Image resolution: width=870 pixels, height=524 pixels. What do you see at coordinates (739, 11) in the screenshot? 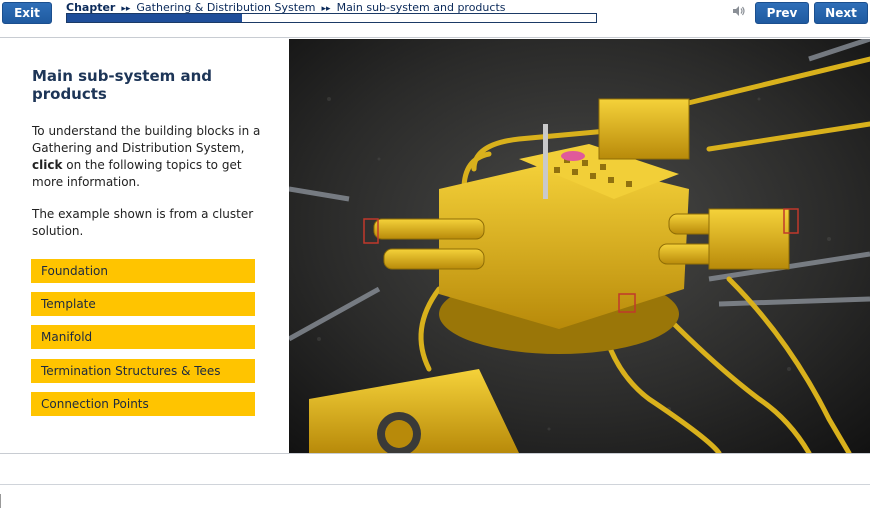
I see `speaker-icon` at bounding box center [739, 11].